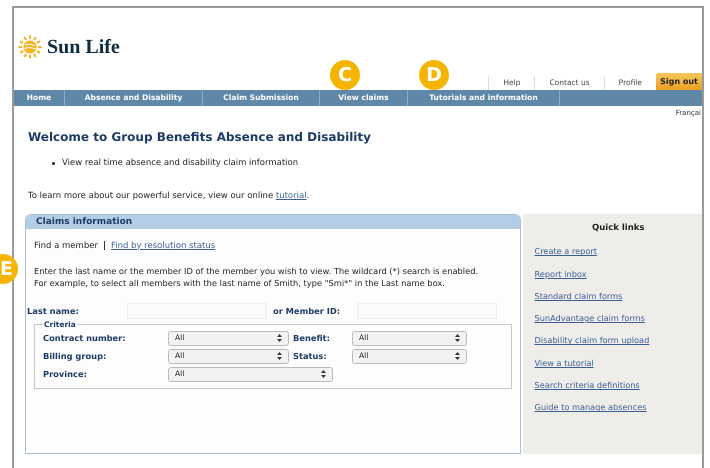 This screenshot has height=468, width=710. What do you see at coordinates (587, 385) in the screenshot?
I see `quick-link: Search criteria definitions` at bounding box center [587, 385].